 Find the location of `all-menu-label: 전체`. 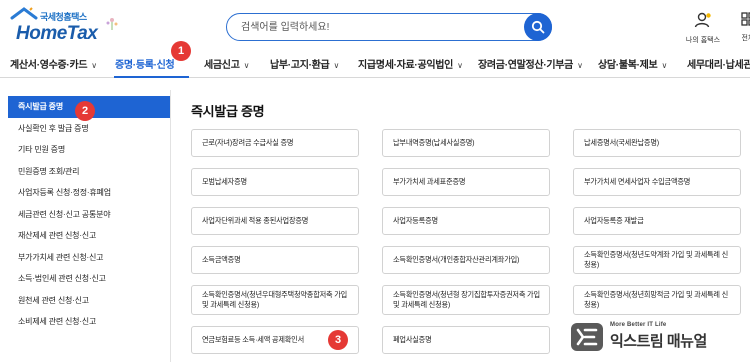

all-menu-label: 전체 is located at coordinates (745, 38).